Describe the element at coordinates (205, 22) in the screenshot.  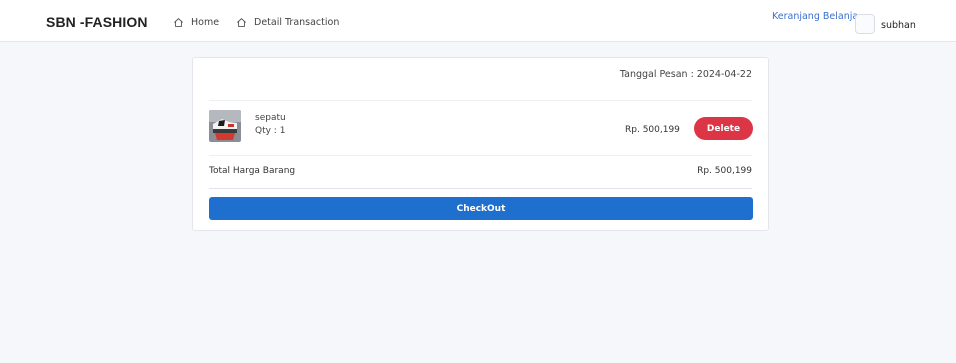
I see `nav-link-label: Home` at that location.